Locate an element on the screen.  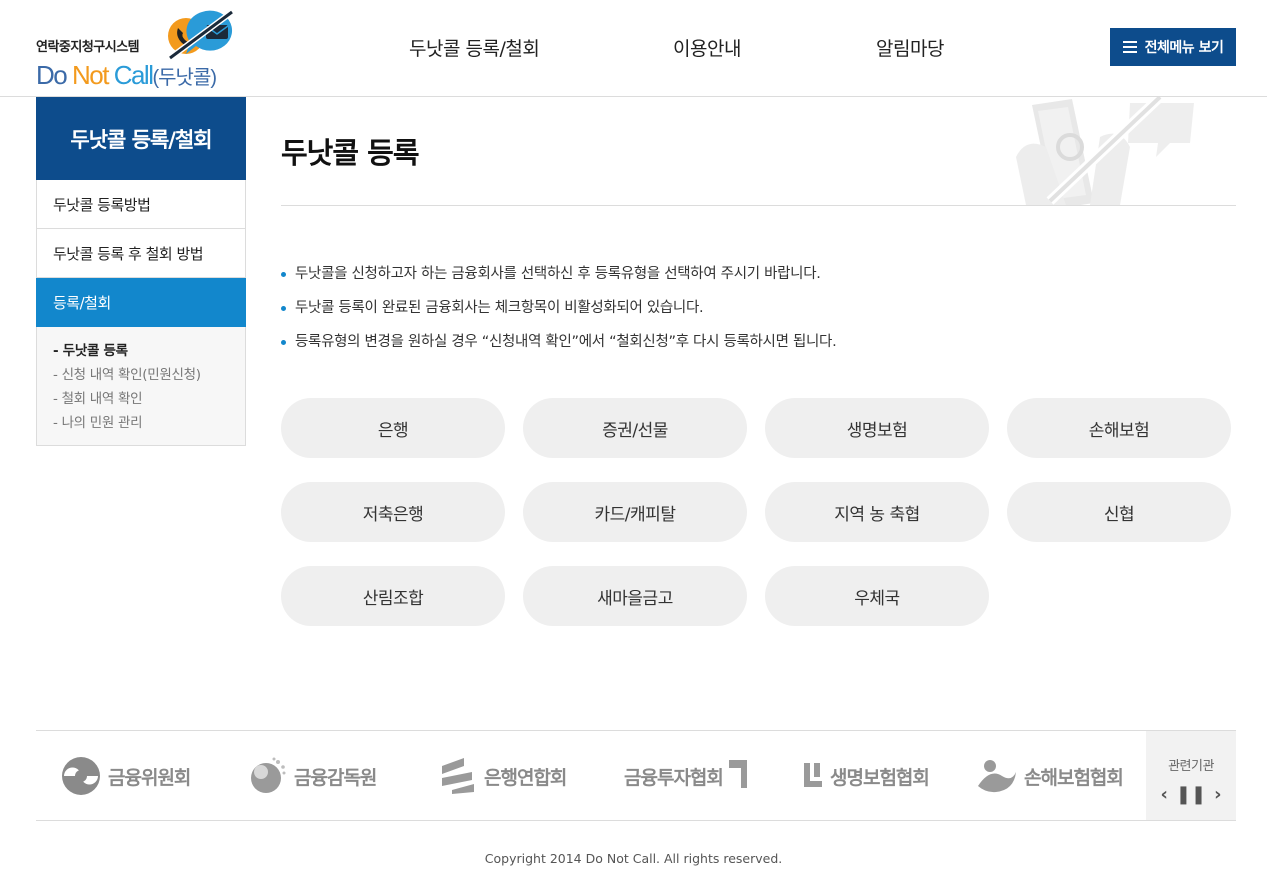
nav-register-withdraw: 두낫콜 등록/철회 is located at coordinates (474, 47).